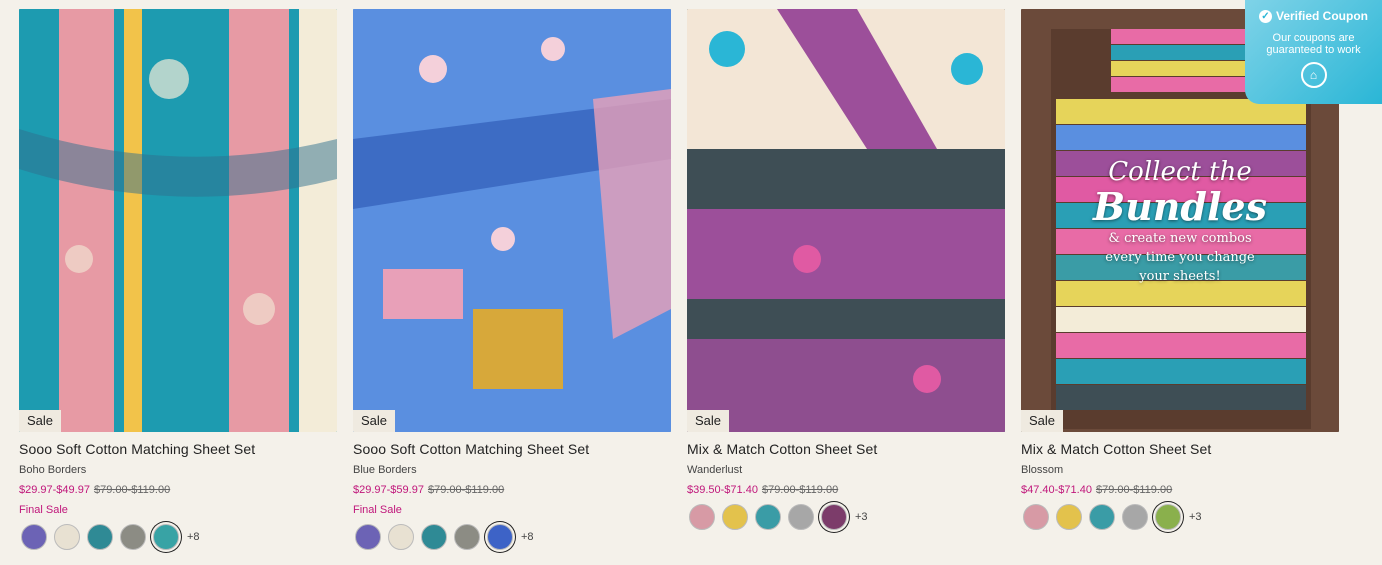  What do you see at coordinates (1265, 16) in the screenshot?
I see `check-circle-icon: ✓` at bounding box center [1265, 16].